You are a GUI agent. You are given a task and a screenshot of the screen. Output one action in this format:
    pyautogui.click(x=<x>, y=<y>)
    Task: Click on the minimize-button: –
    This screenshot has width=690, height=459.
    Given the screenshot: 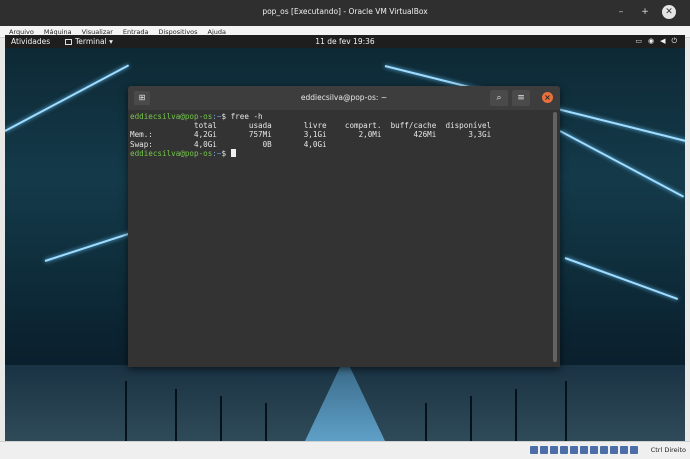 What is the action you would take?
    pyautogui.click(x=621, y=12)
    